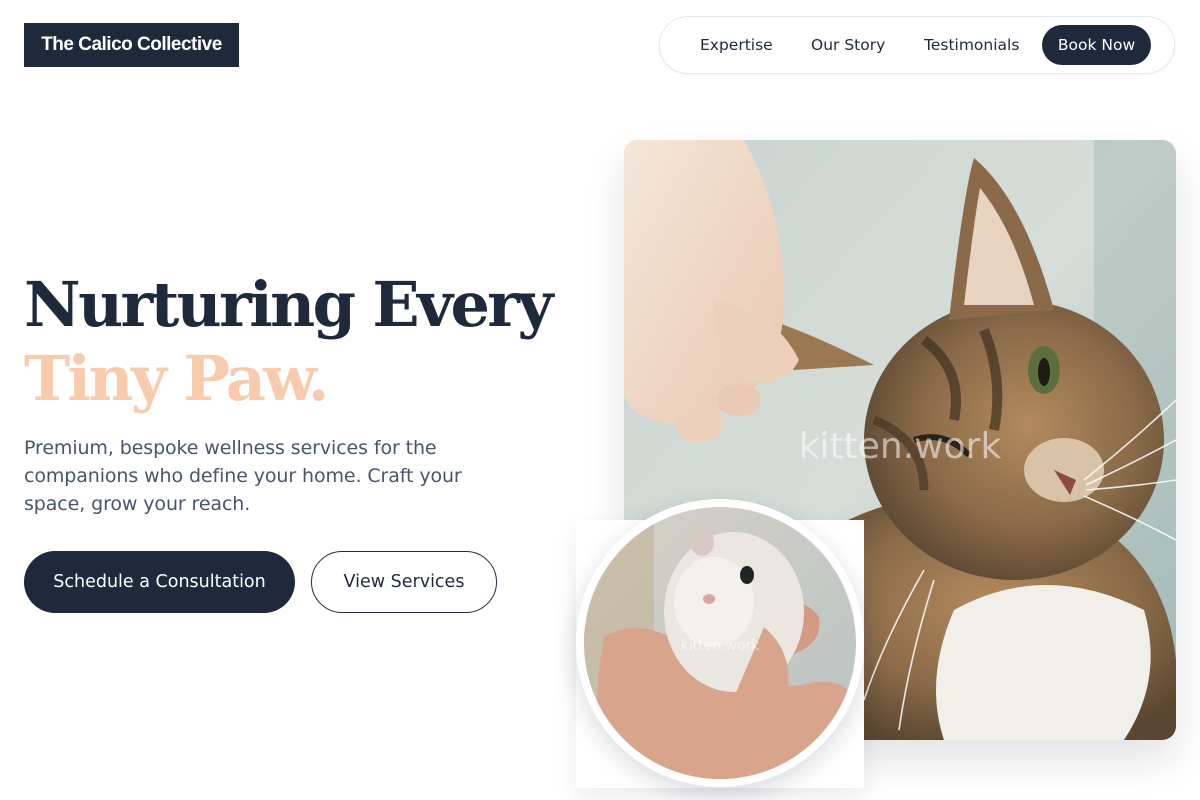  I want to click on view-services-button: View Services, so click(404, 582).